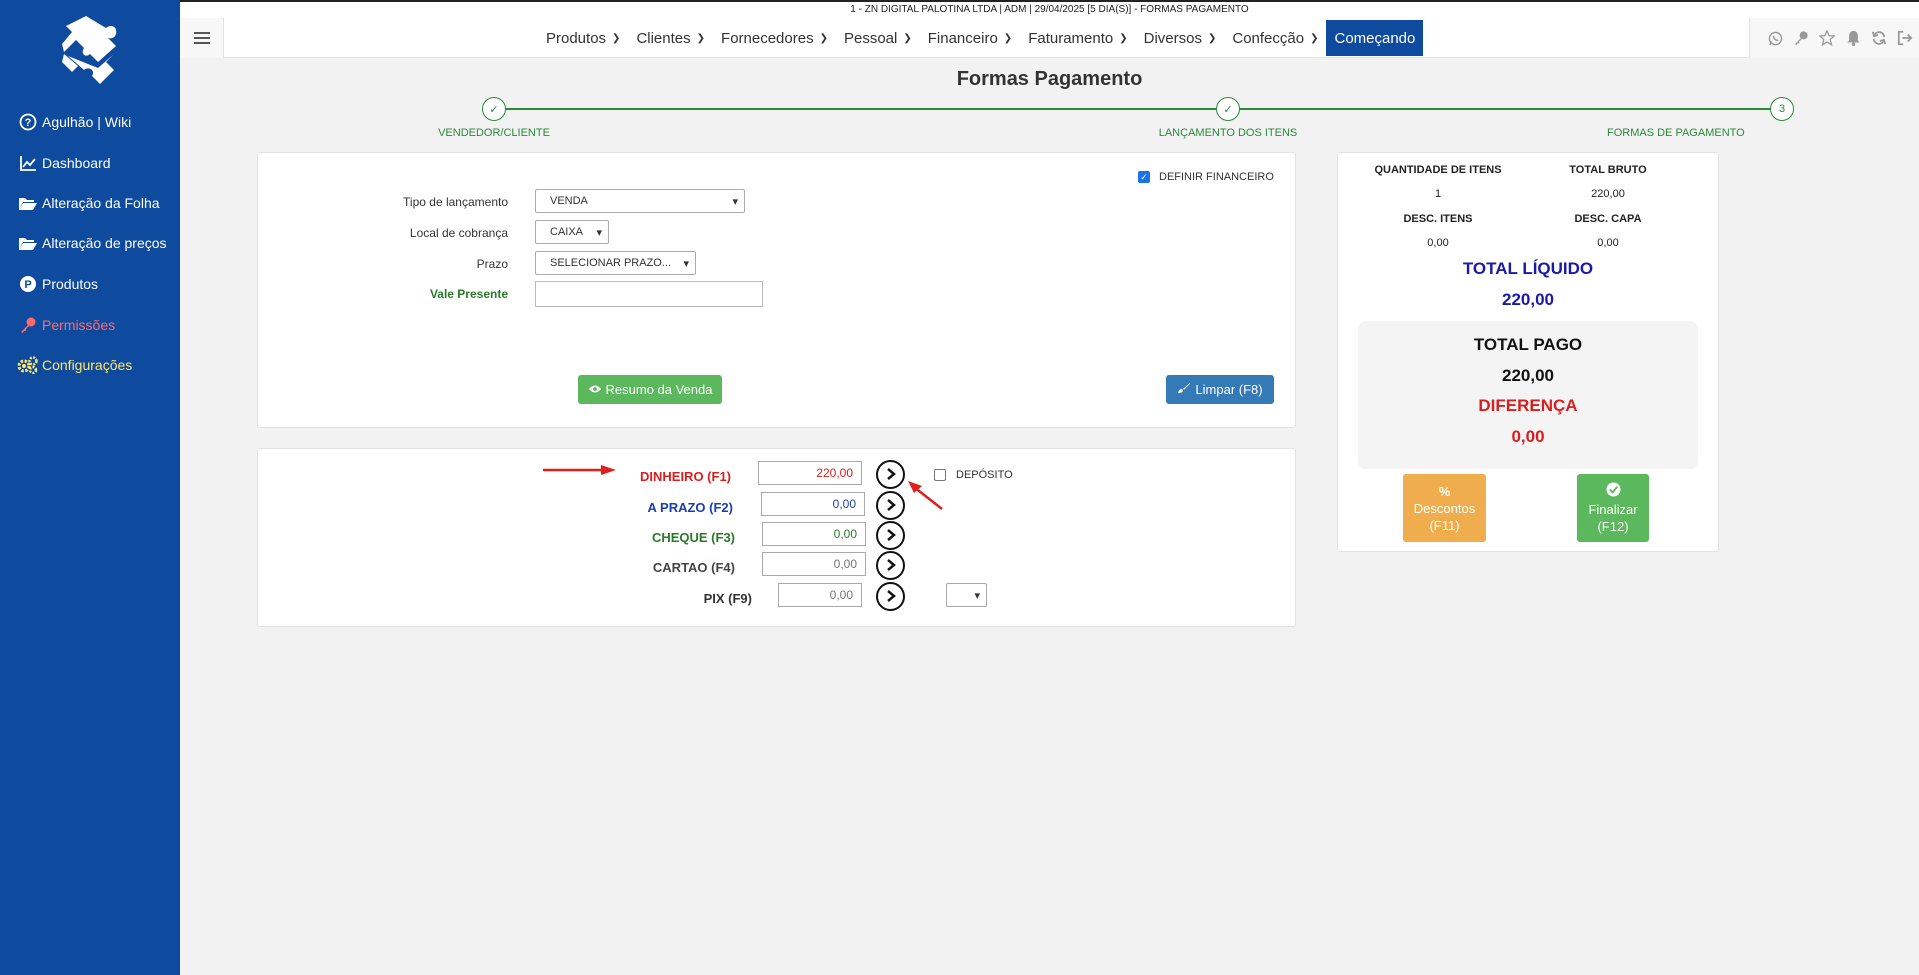  What do you see at coordinates (1608, 170) in the screenshot?
I see `total-bruto-label: TOTAL BRUTO` at bounding box center [1608, 170].